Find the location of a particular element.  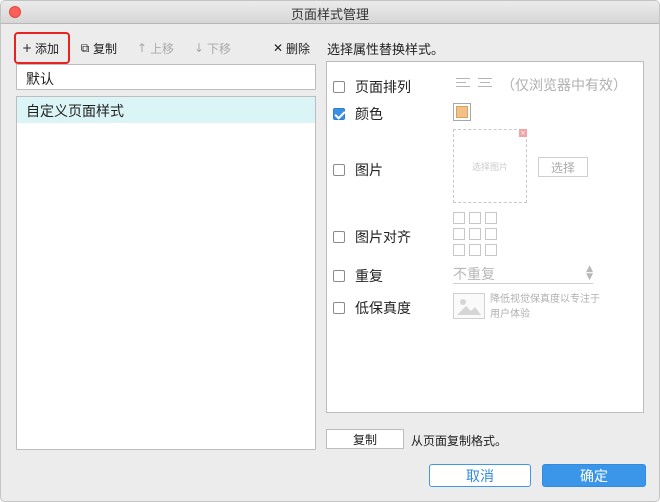

lowfi-checkbox is located at coordinates (339, 308).